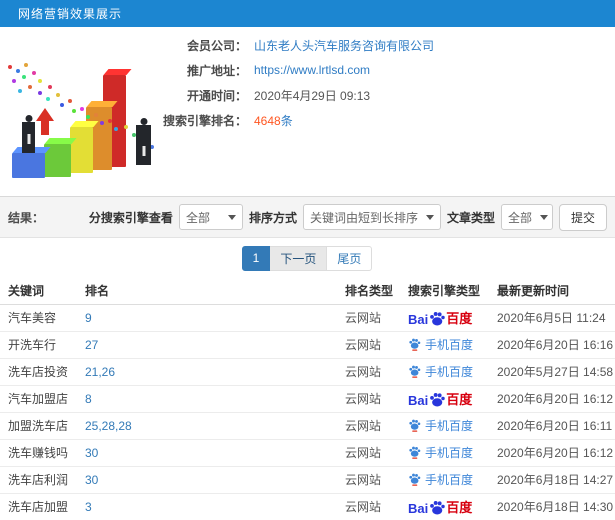 The height and width of the screenshot is (520, 615). Describe the element at coordinates (371, 217) in the screenshot. I see `sort-filter-select: 关键词由短到长排序` at that location.